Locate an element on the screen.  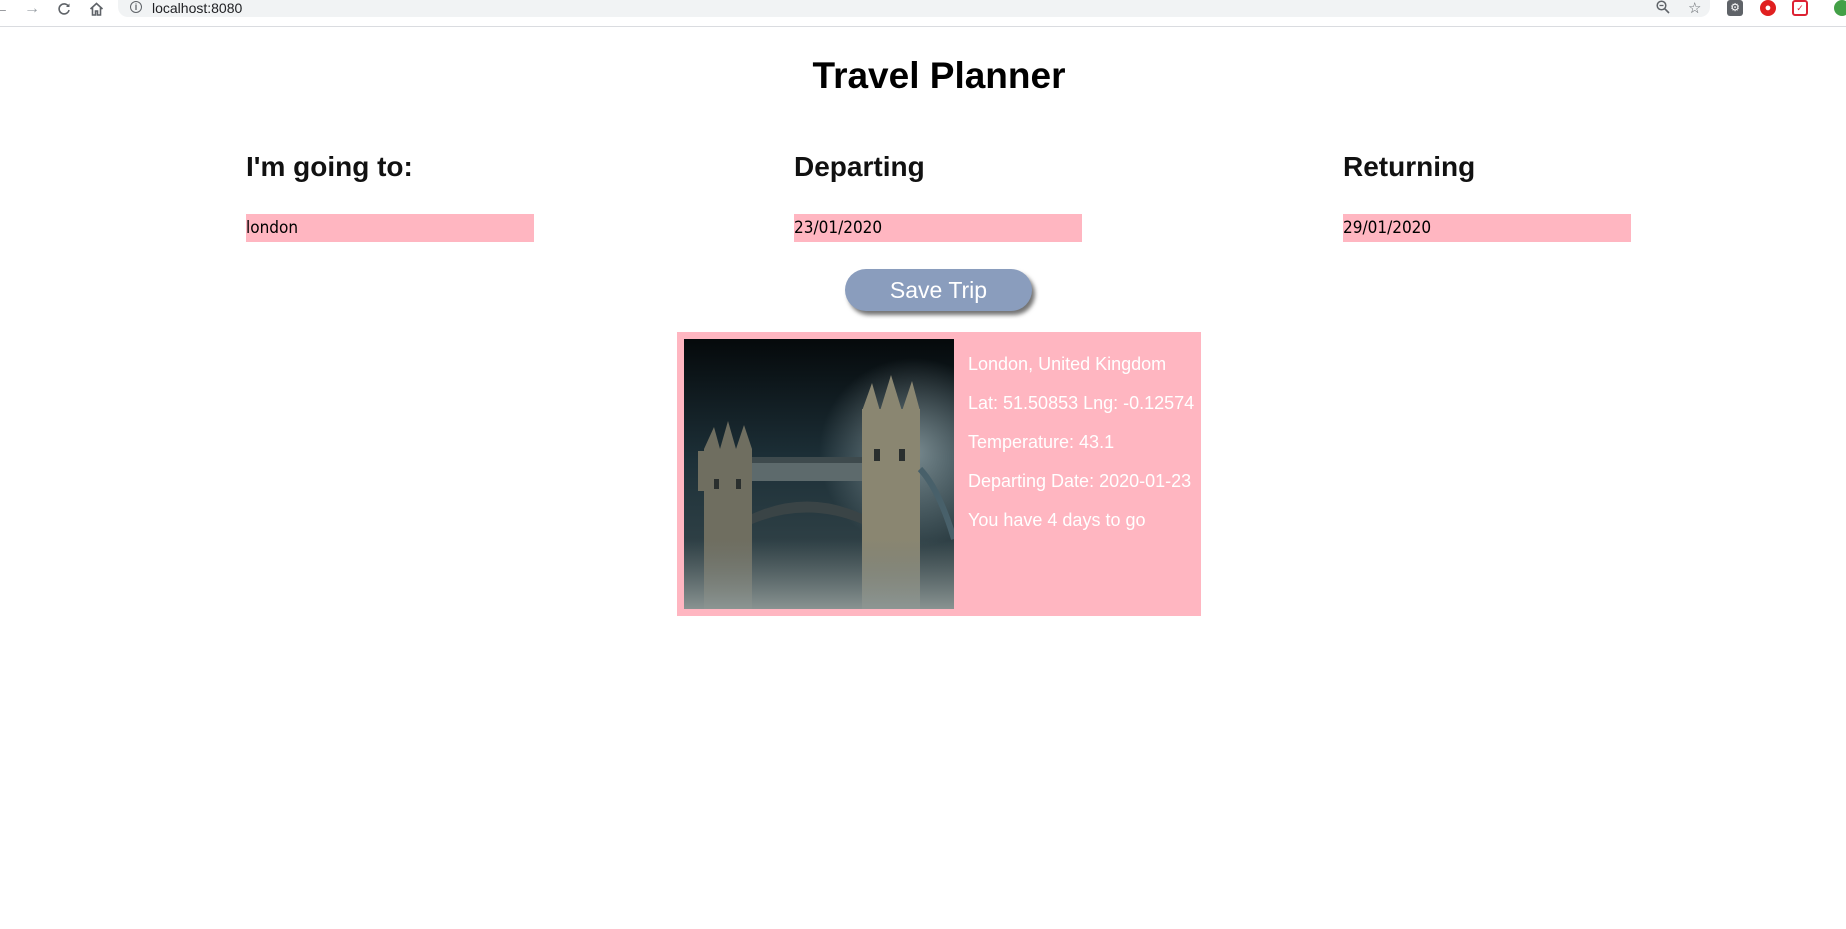
destination-label: I'm going to: is located at coordinates (329, 166).